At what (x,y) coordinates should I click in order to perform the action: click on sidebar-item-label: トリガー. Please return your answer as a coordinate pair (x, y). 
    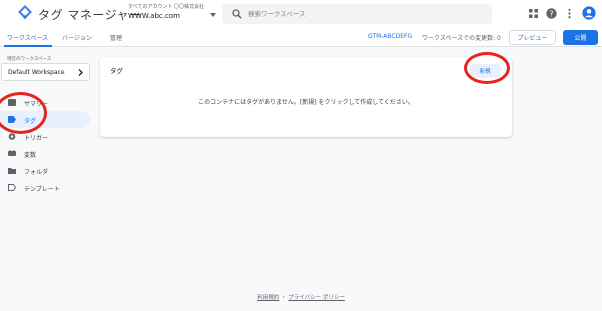
    Looking at the image, I should click on (36, 138).